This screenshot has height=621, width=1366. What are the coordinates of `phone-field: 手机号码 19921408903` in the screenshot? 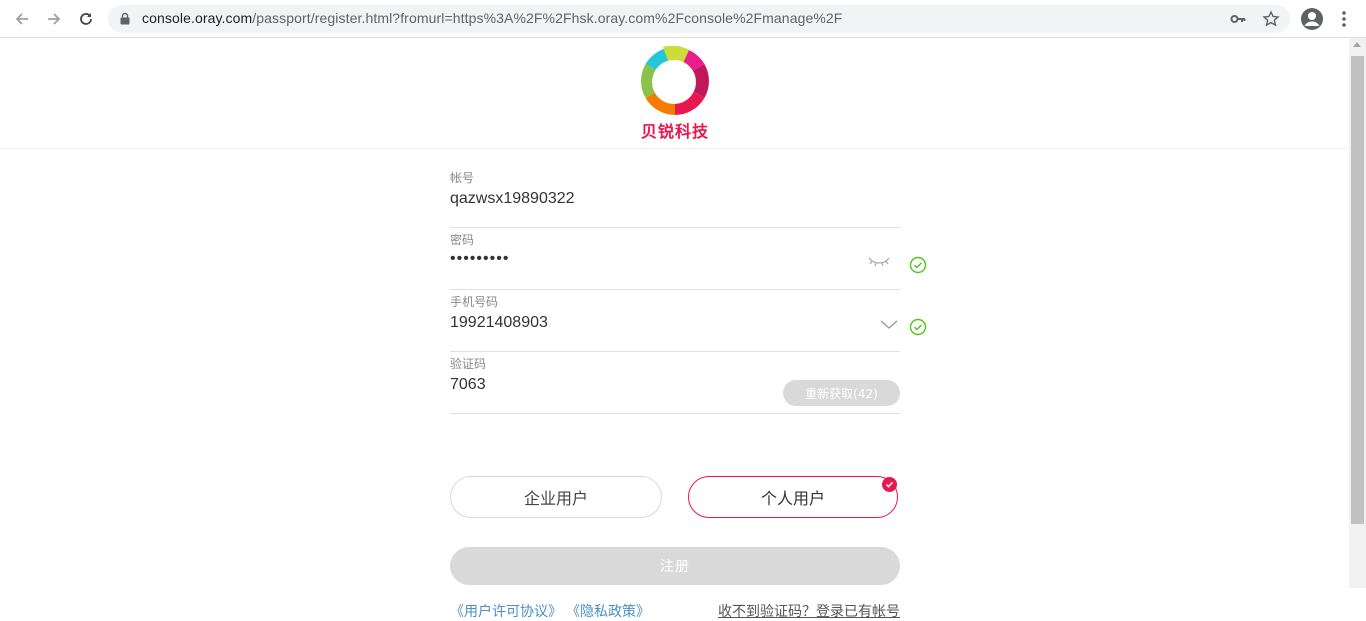 It's located at (688, 321).